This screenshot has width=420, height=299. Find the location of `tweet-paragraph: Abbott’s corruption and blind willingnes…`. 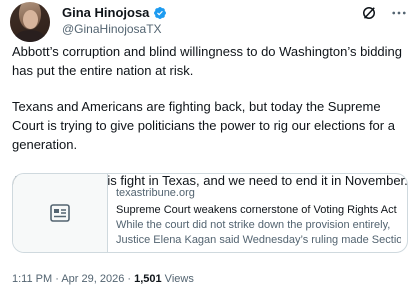

tweet-paragraph: Abbott’s corruption and blind willingnes… is located at coordinates (207, 61).